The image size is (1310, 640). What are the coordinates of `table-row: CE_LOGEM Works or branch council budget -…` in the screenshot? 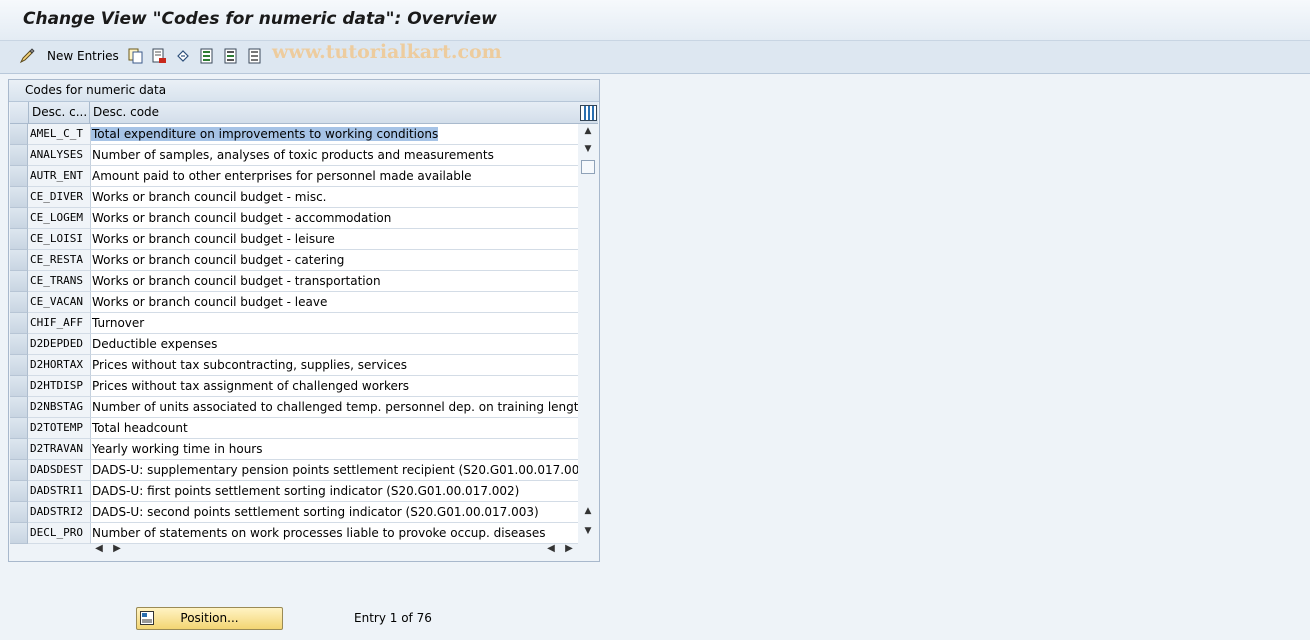 It's located at (294, 218).